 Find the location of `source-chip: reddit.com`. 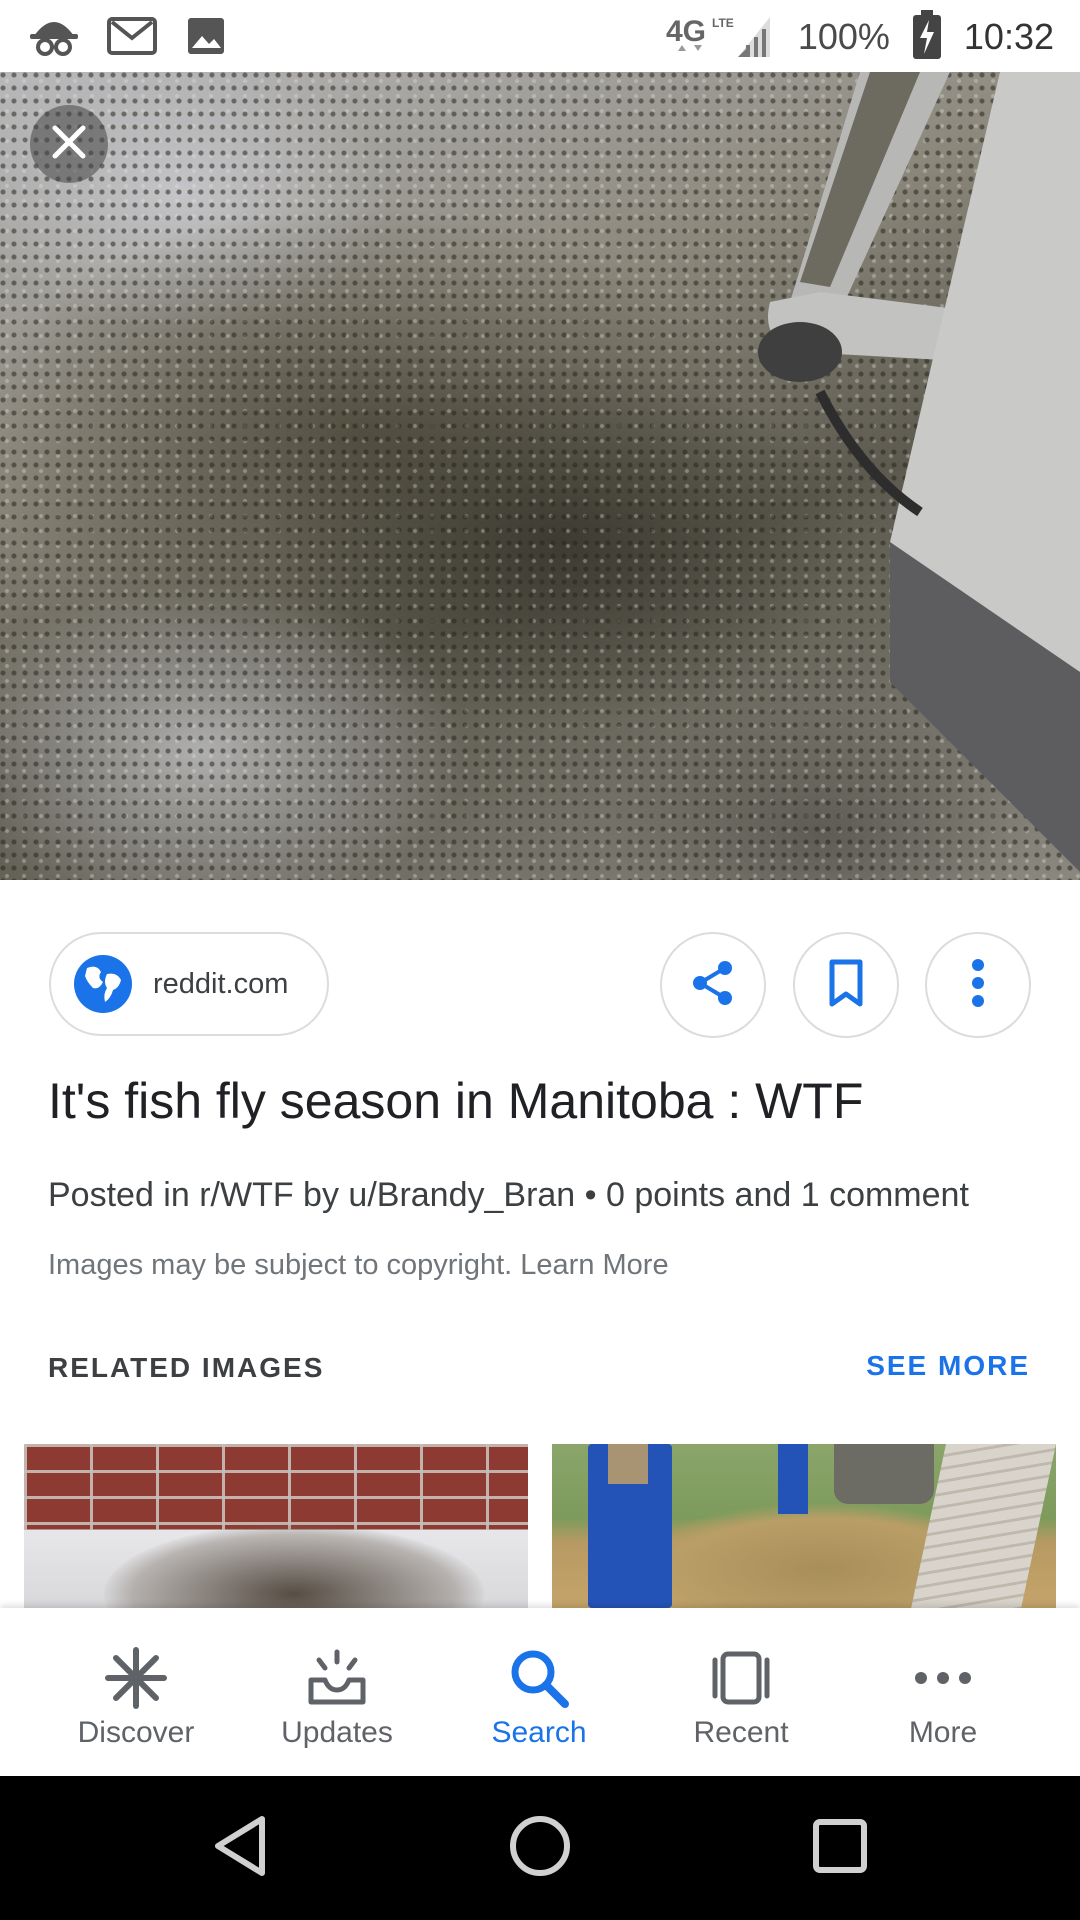

source-chip: reddit.com is located at coordinates (189, 984).